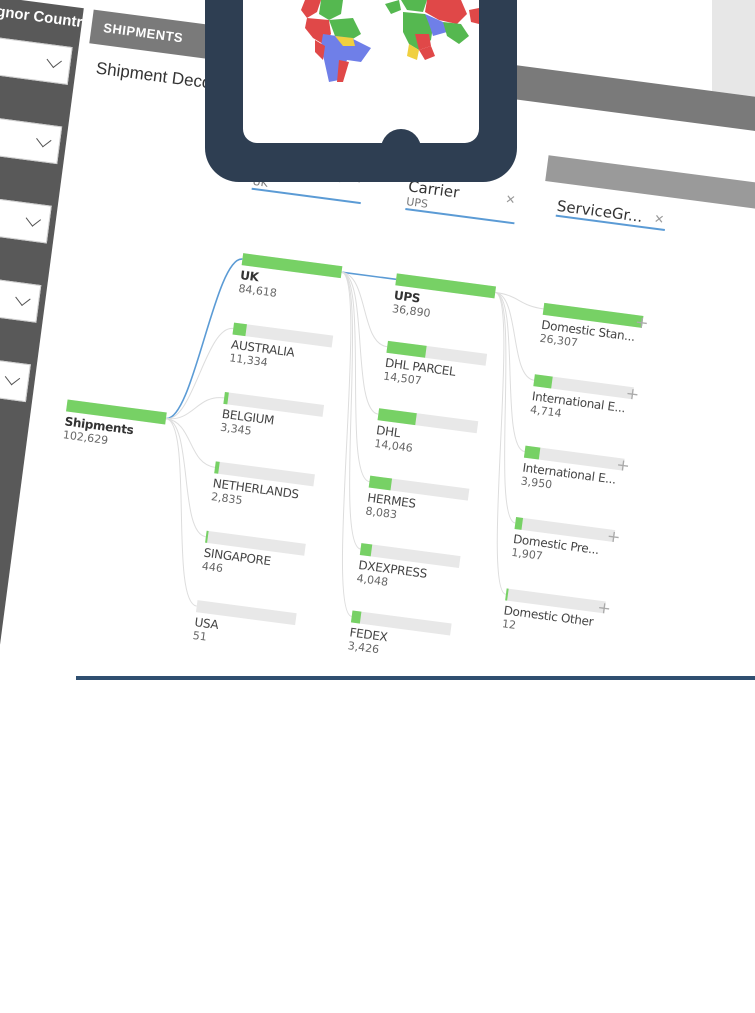 This screenshot has height=1013, width=755. I want to click on phone-home-button, so click(401, 136).